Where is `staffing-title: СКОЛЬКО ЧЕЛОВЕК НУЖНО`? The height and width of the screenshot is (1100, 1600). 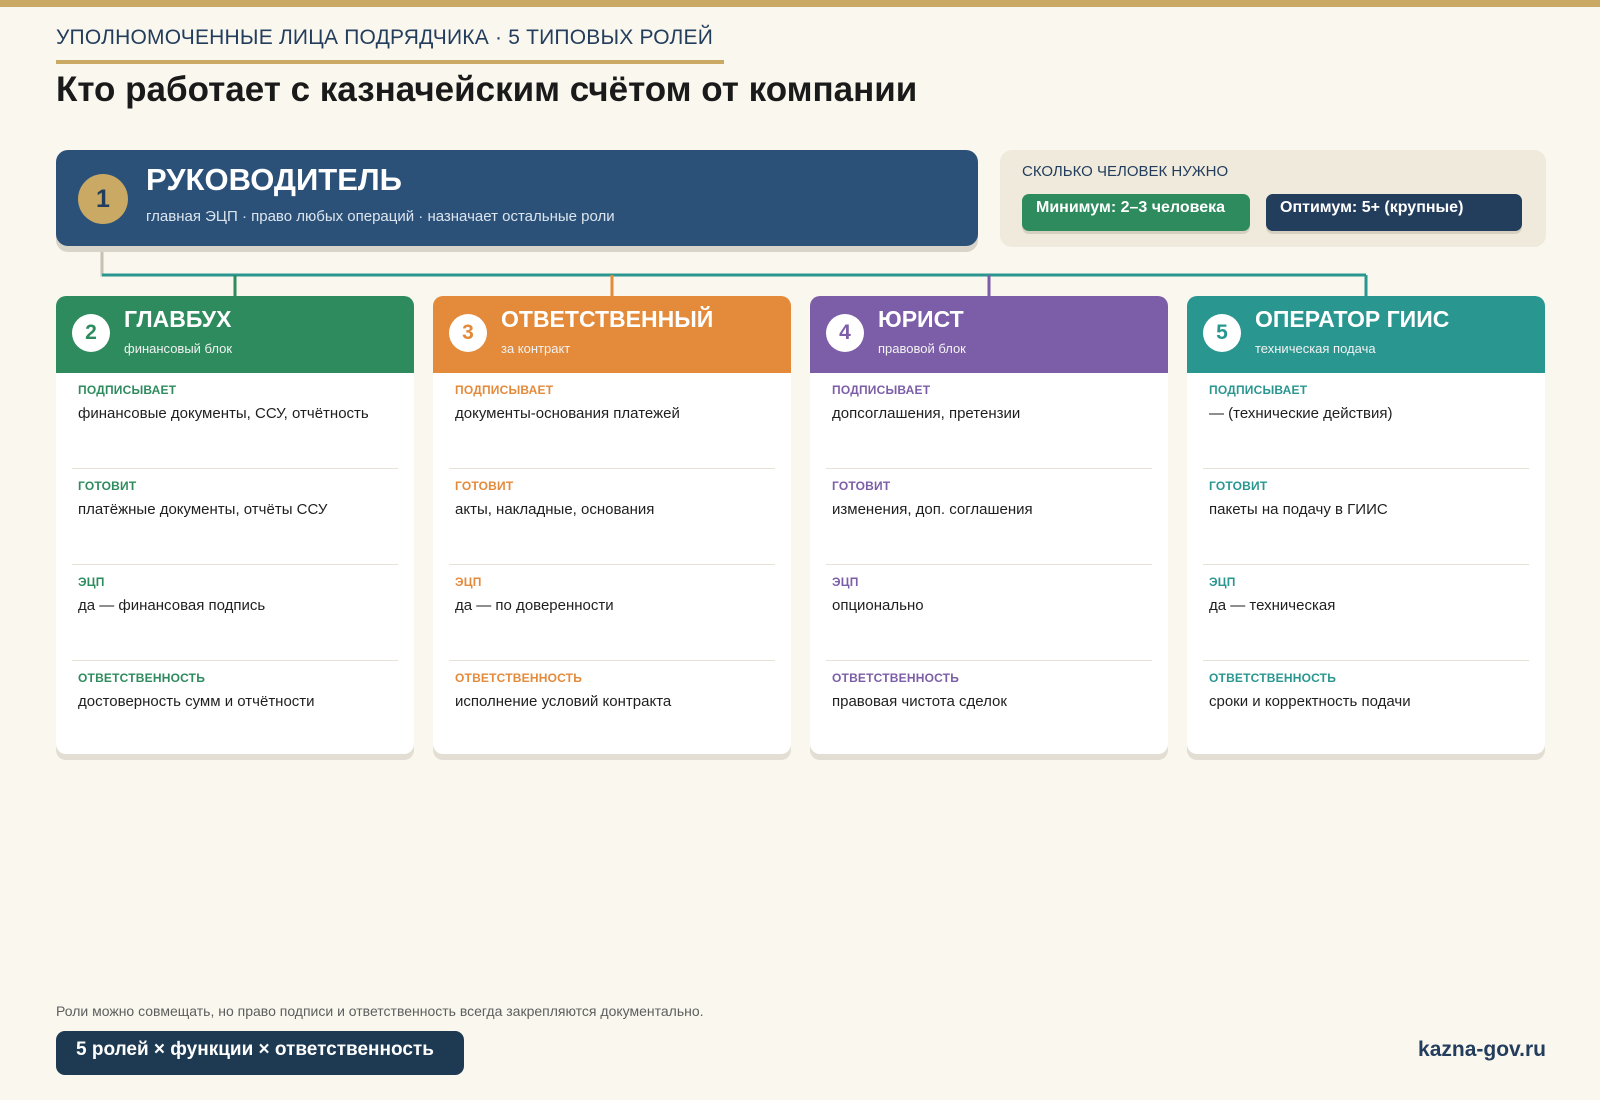
staffing-title: СКОЛЬКО ЧЕЛОВЕК НУЖНО is located at coordinates (1125, 171).